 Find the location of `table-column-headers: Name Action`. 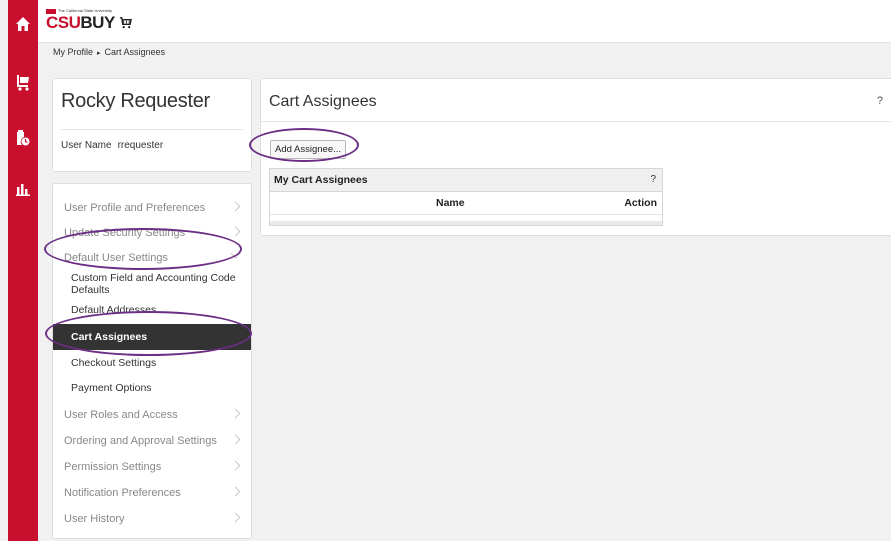

table-column-headers: Name Action is located at coordinates (466, 203).